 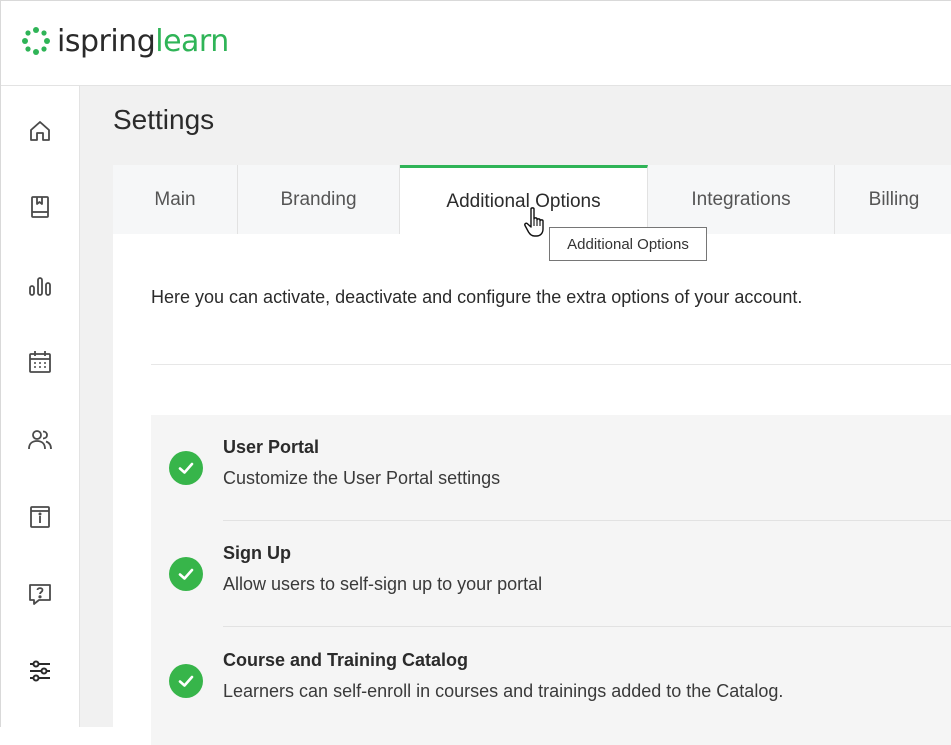 I want to click on option-title: Course and Training Catalog, so click(x=346, y=660).